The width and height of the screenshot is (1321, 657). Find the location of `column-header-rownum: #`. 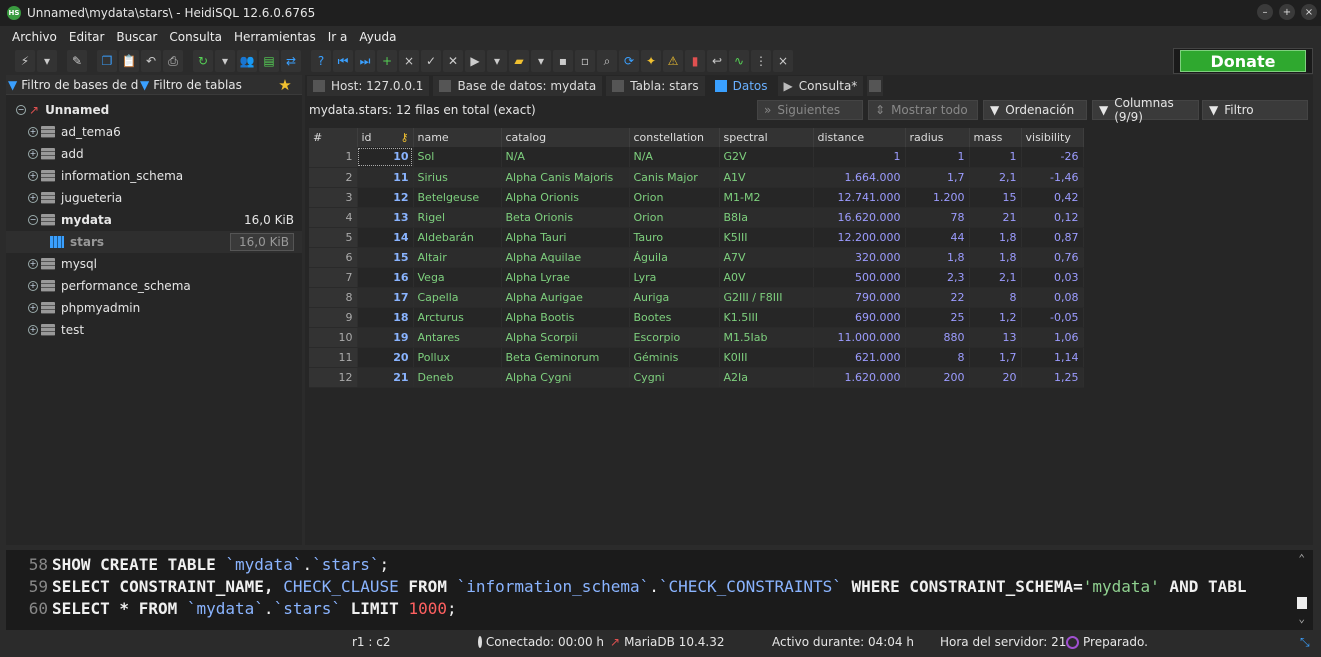

column-header-rownum: # is located at coordinates (333, 137).